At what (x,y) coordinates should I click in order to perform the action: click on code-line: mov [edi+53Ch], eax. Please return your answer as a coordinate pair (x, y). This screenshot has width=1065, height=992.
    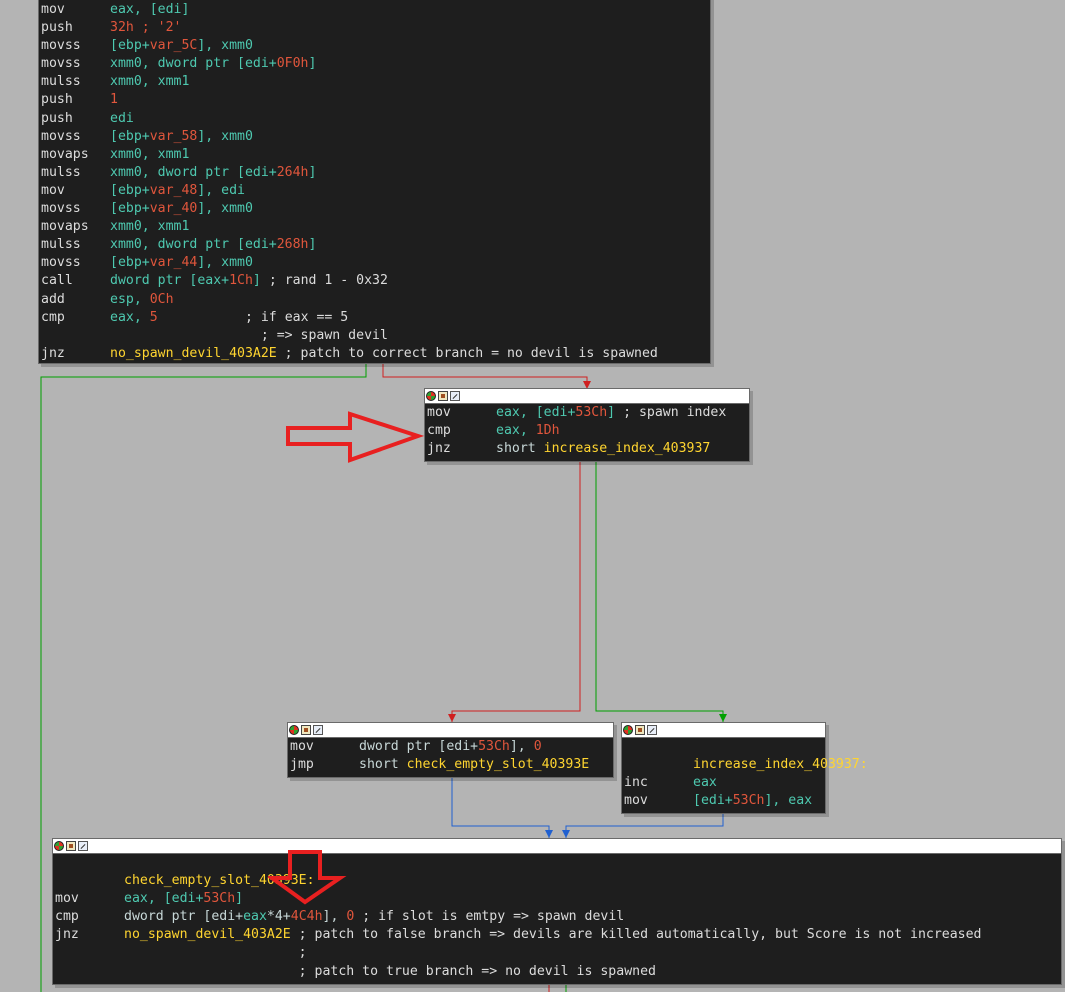
    Looking at the image, I should click on (723, 801).